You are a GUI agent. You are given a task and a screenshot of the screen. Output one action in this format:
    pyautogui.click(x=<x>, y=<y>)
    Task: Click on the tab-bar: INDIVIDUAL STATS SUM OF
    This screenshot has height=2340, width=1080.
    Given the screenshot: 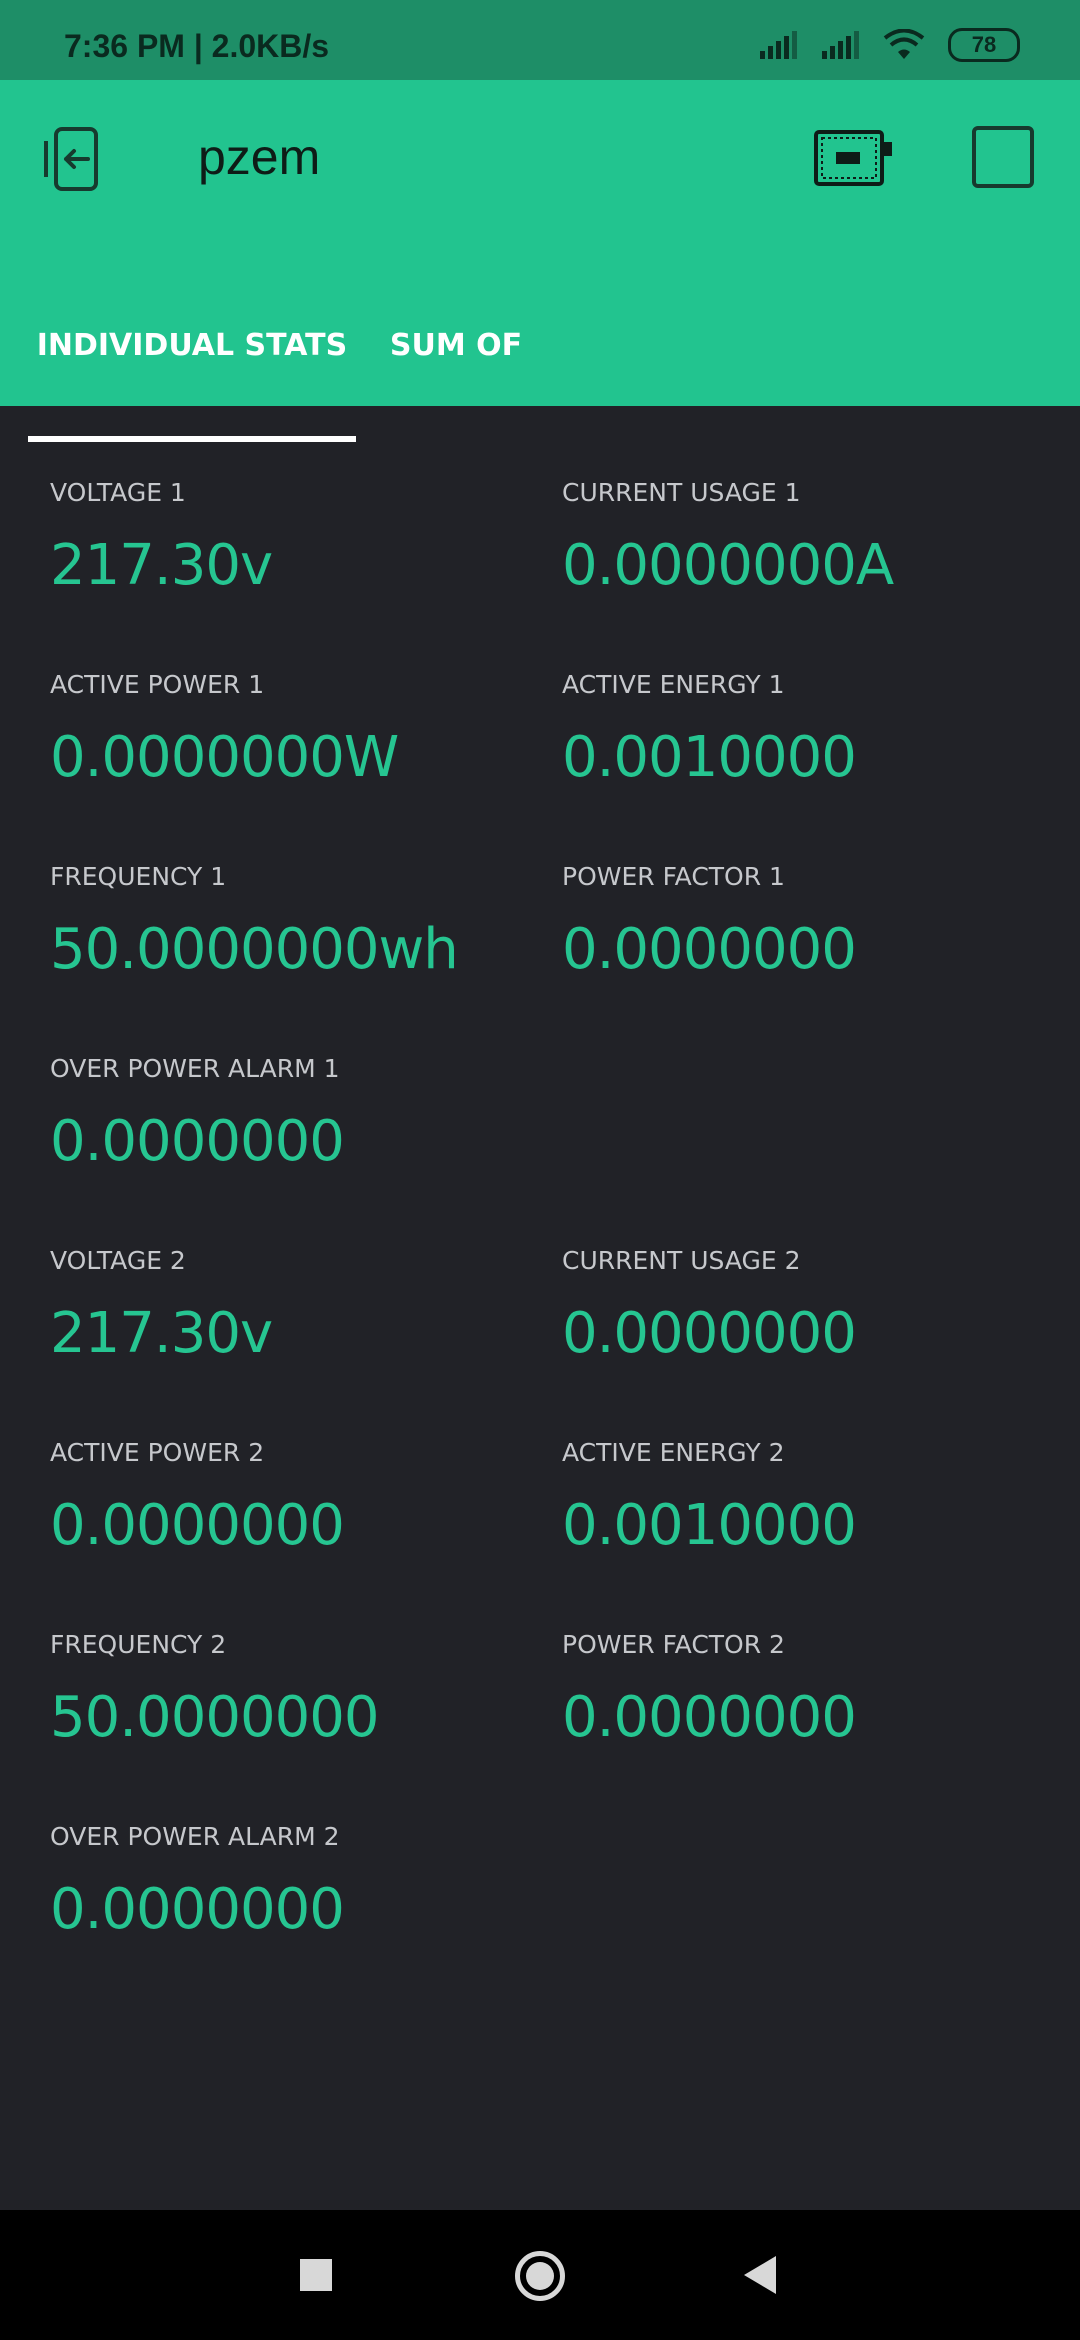 What is the action you would take?
    pyautogui.click(x=540, y=366)
    